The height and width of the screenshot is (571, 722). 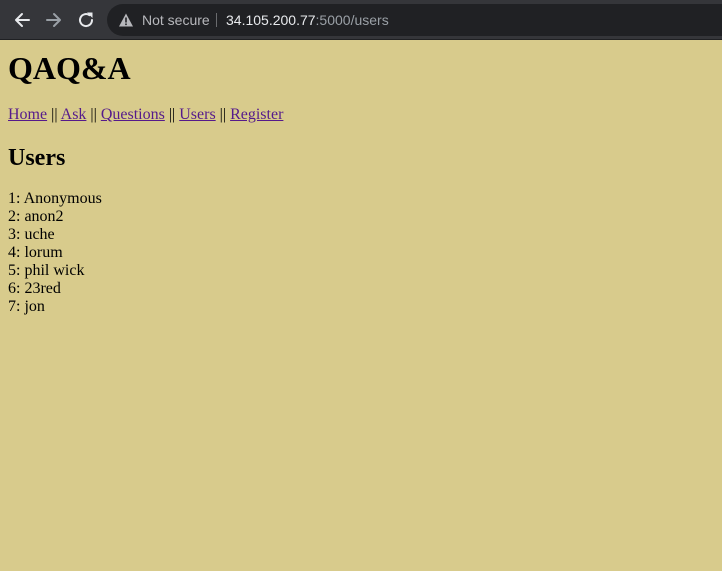 I want to click on list-item: 4: lorum, so click(x=35, y=252).